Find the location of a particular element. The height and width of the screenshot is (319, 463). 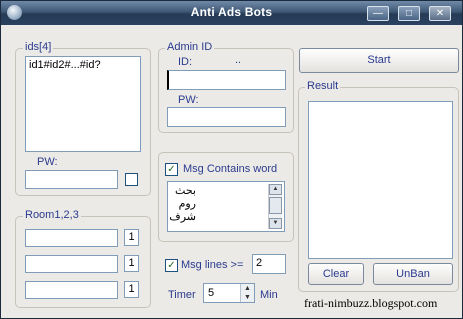

msg-word-checkbox-label: Msg Contains word is located at coordinates (230, 169).